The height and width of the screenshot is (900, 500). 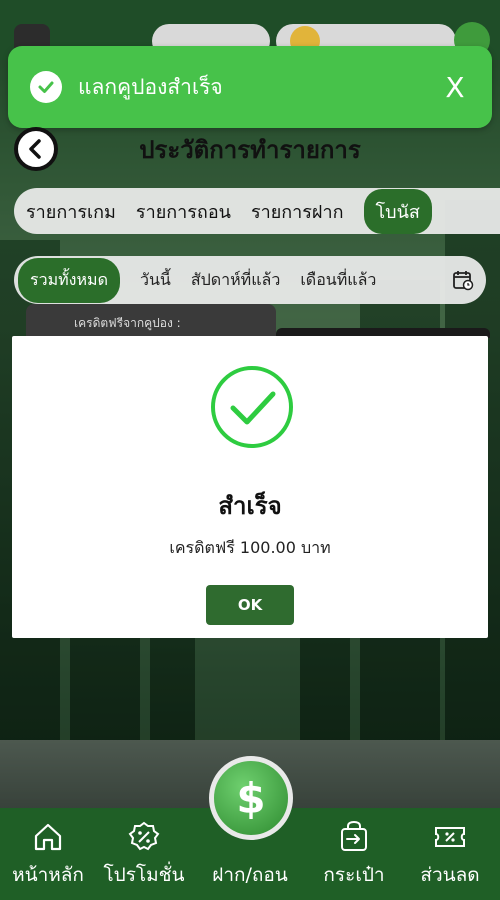 What do you see at coordinates (354, 835) in the screenshot?
I see `wallet-icon` at bounding box center [354, 835].